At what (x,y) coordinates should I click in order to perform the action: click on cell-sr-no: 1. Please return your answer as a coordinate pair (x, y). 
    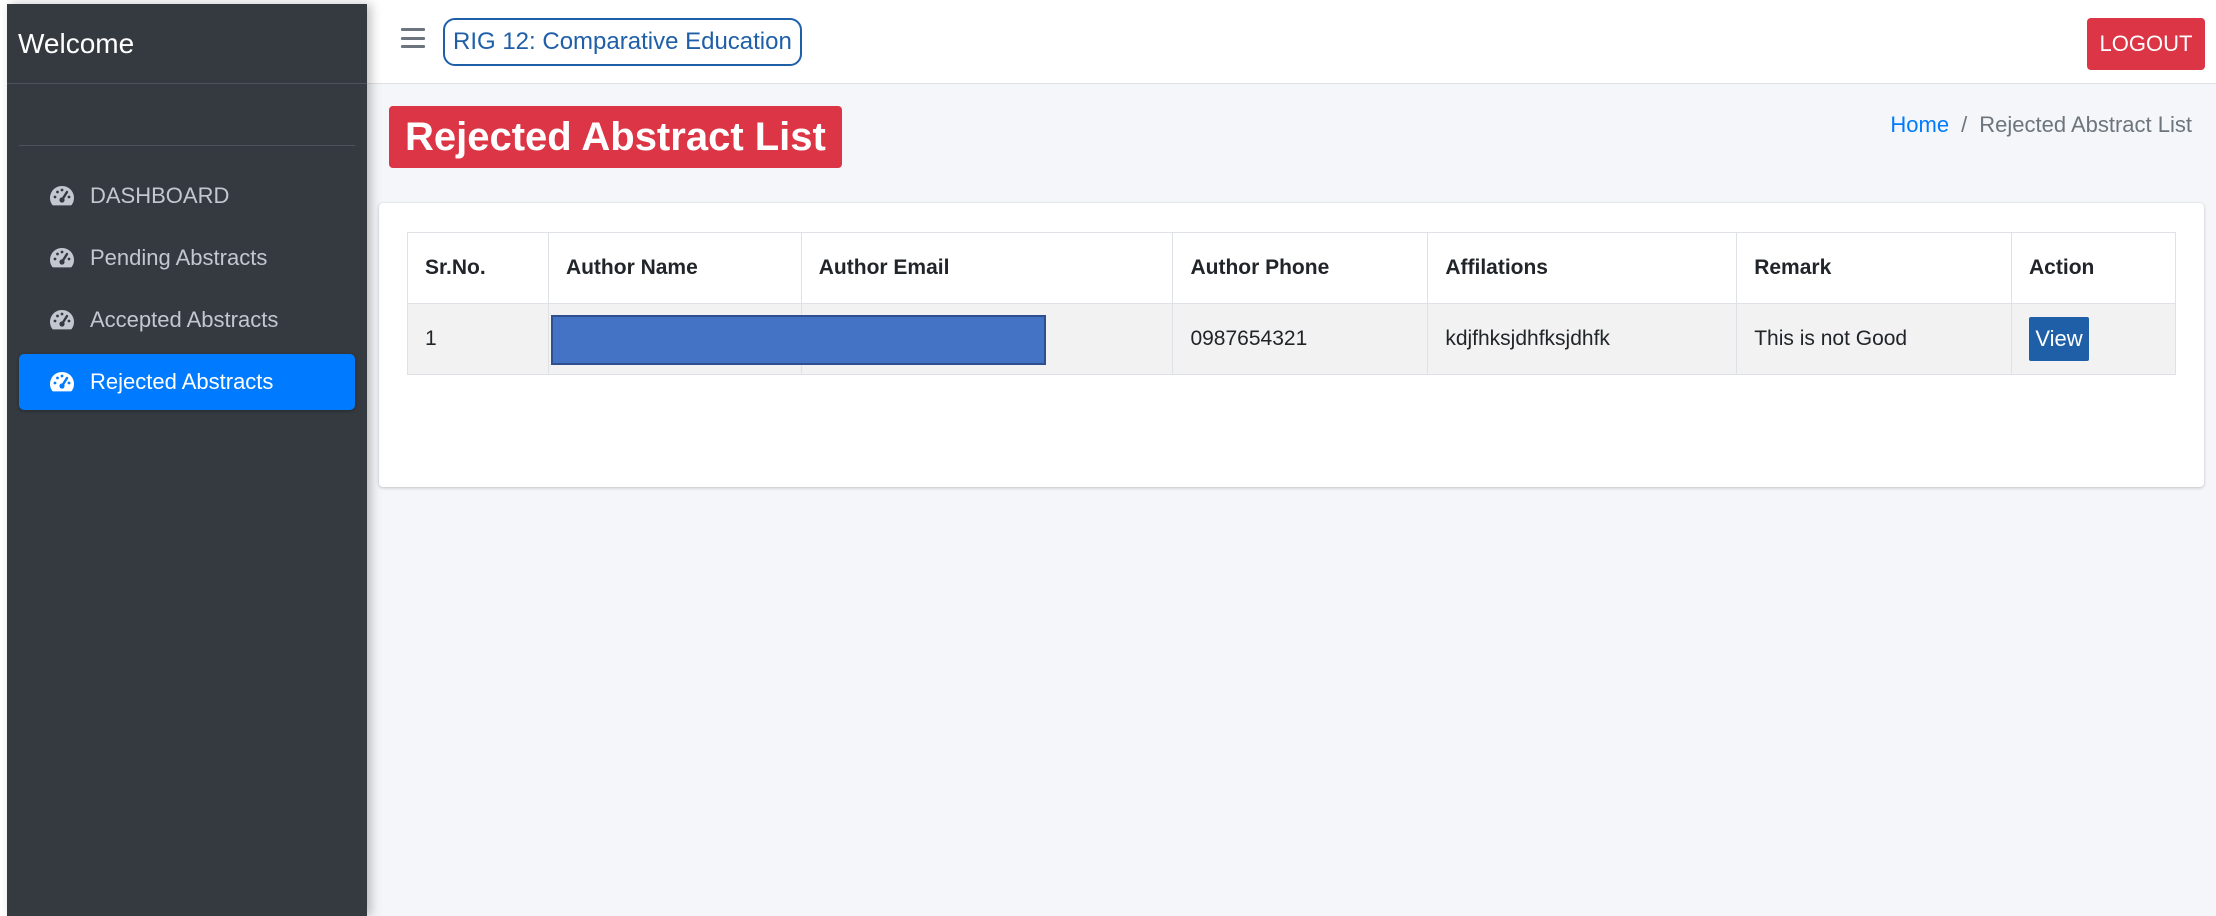
    Looking at the image, I should click on (478, 339).